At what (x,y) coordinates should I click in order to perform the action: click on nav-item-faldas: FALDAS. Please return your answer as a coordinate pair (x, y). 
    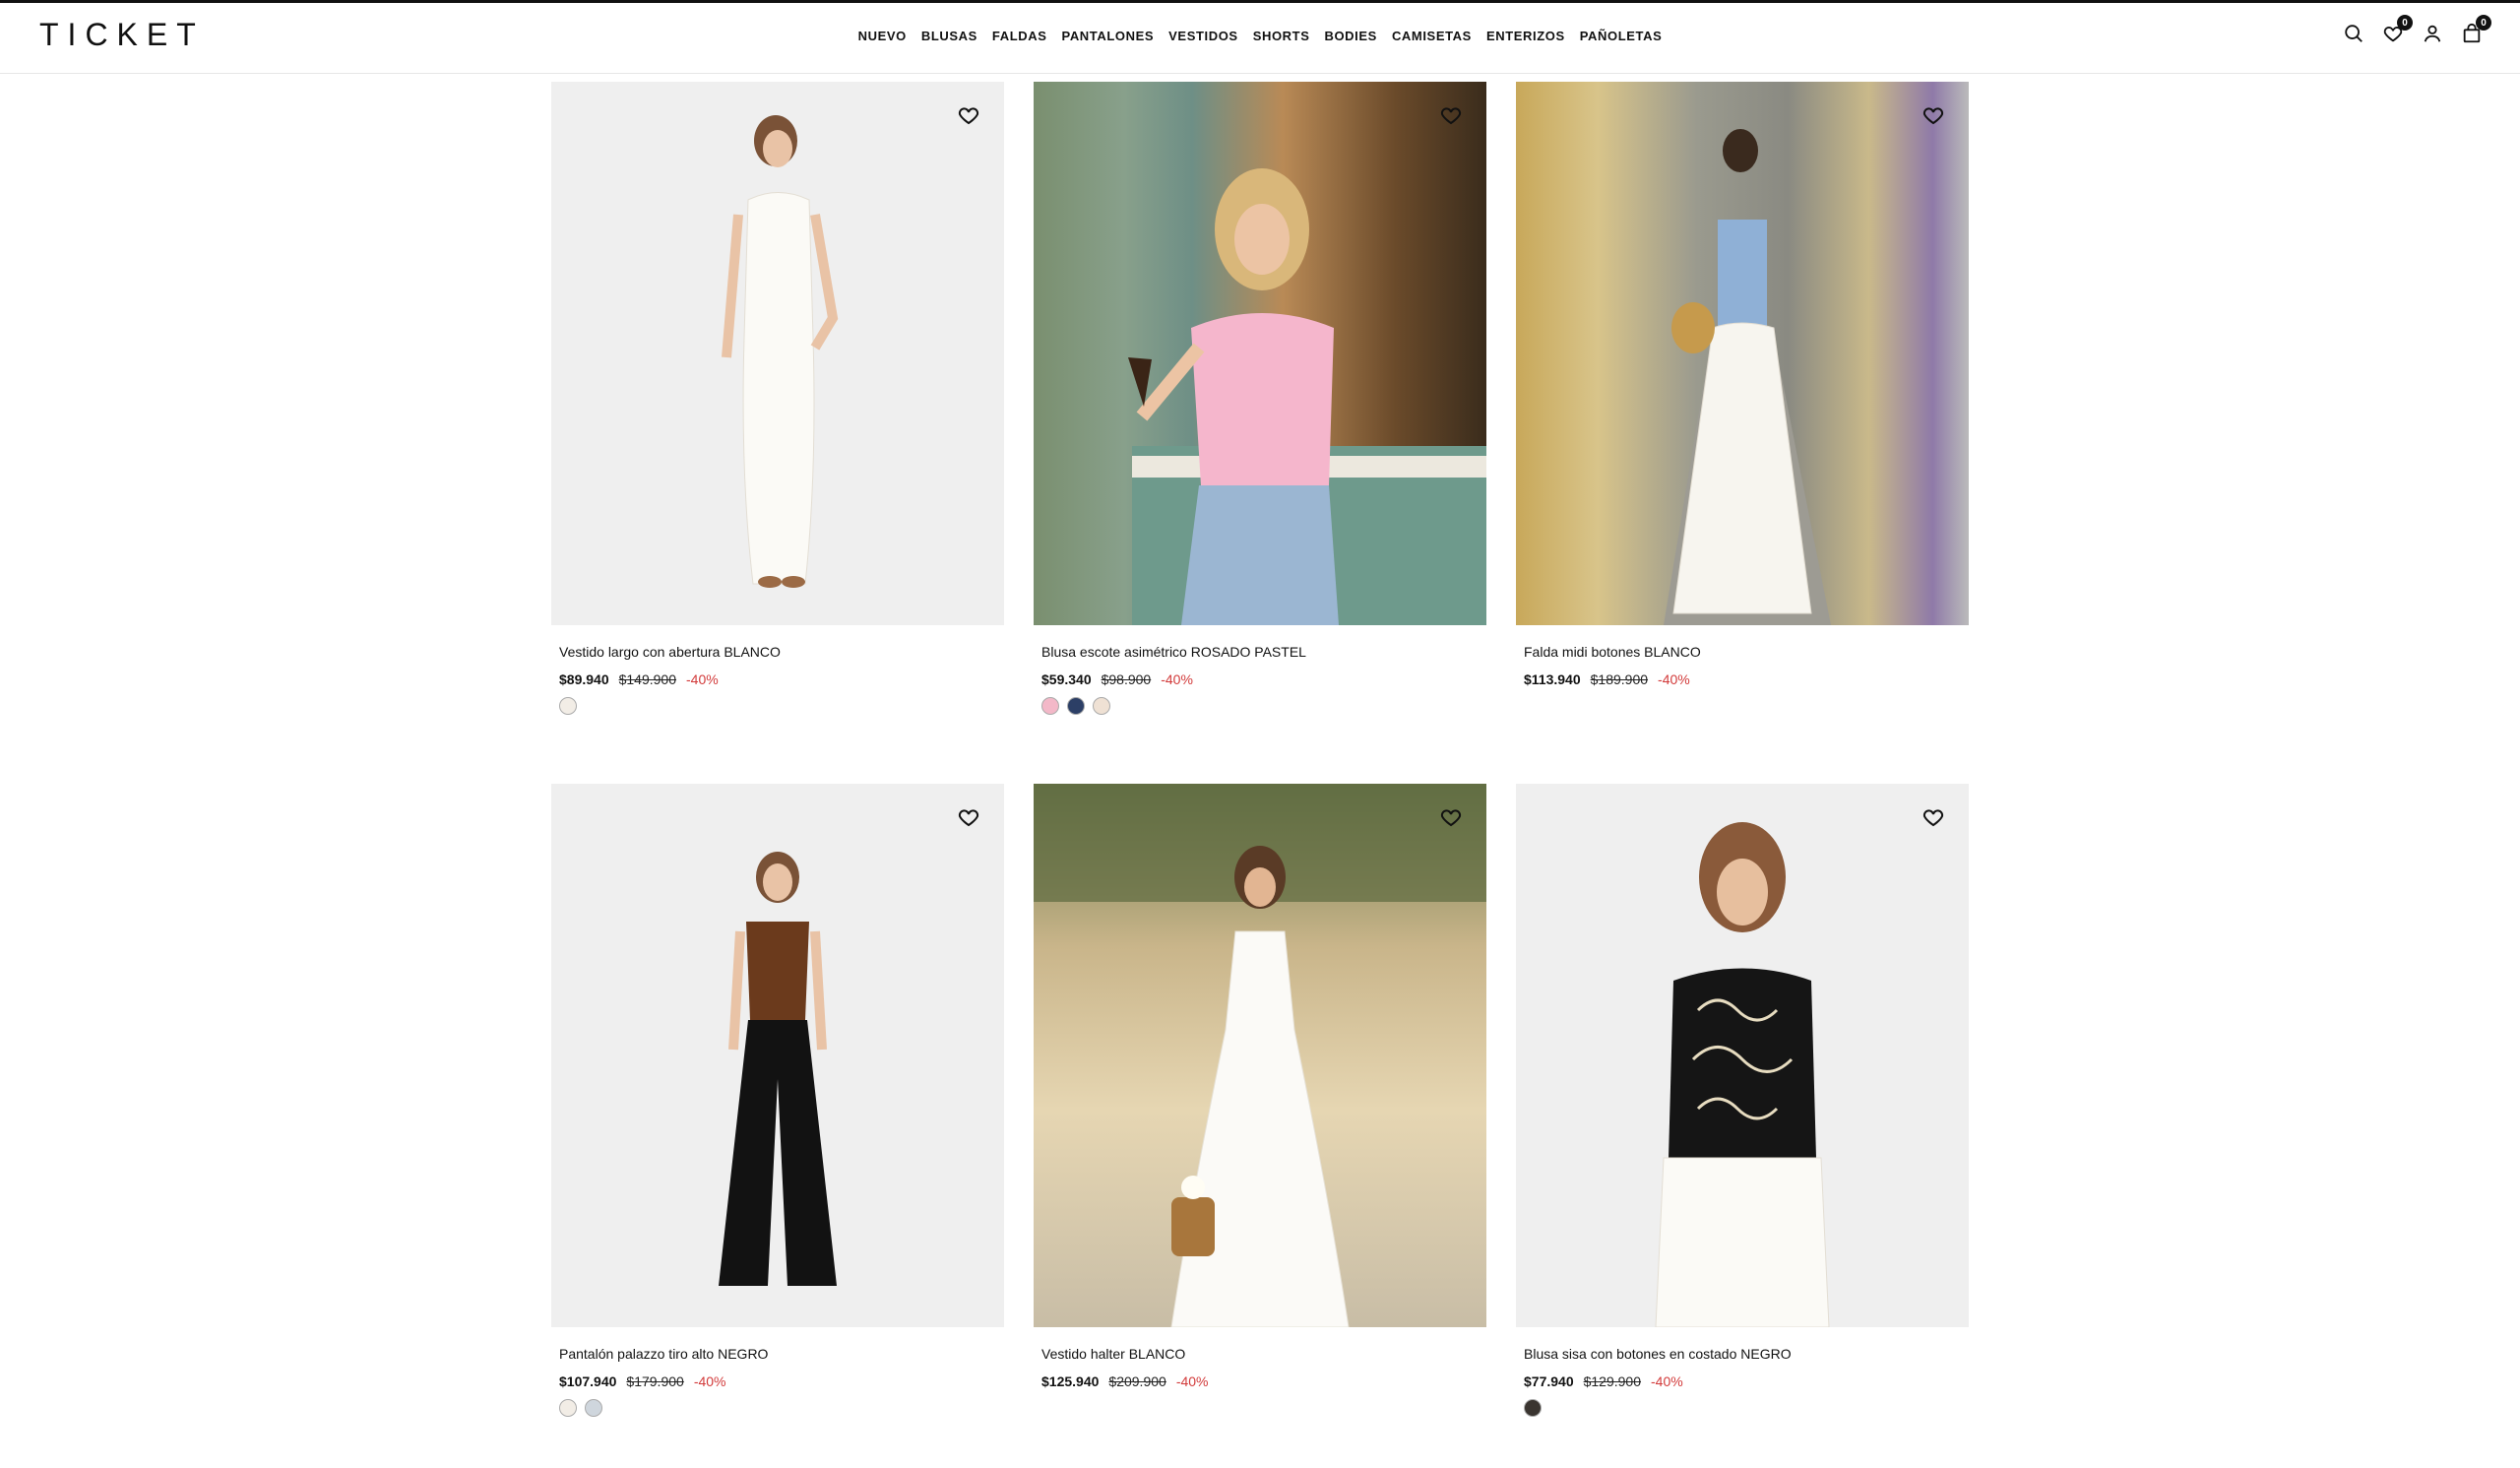
    Looking at the image, I should click on (1019, 36).